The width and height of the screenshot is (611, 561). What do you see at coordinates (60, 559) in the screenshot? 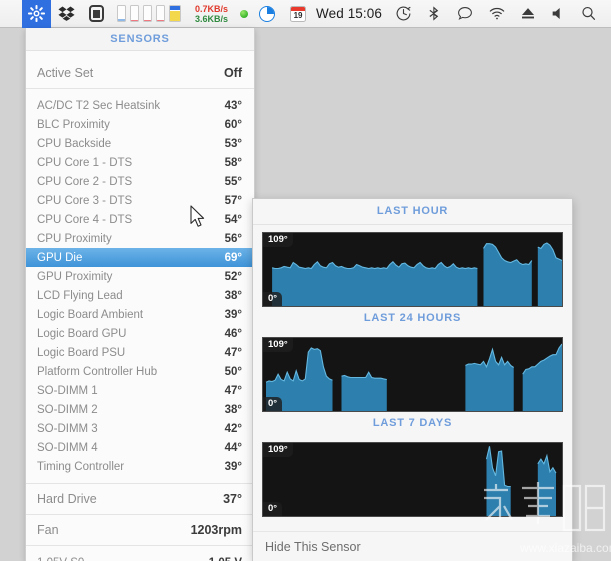
I see `sensor-label: 1.05V S0` at bounding box center [60, 559].